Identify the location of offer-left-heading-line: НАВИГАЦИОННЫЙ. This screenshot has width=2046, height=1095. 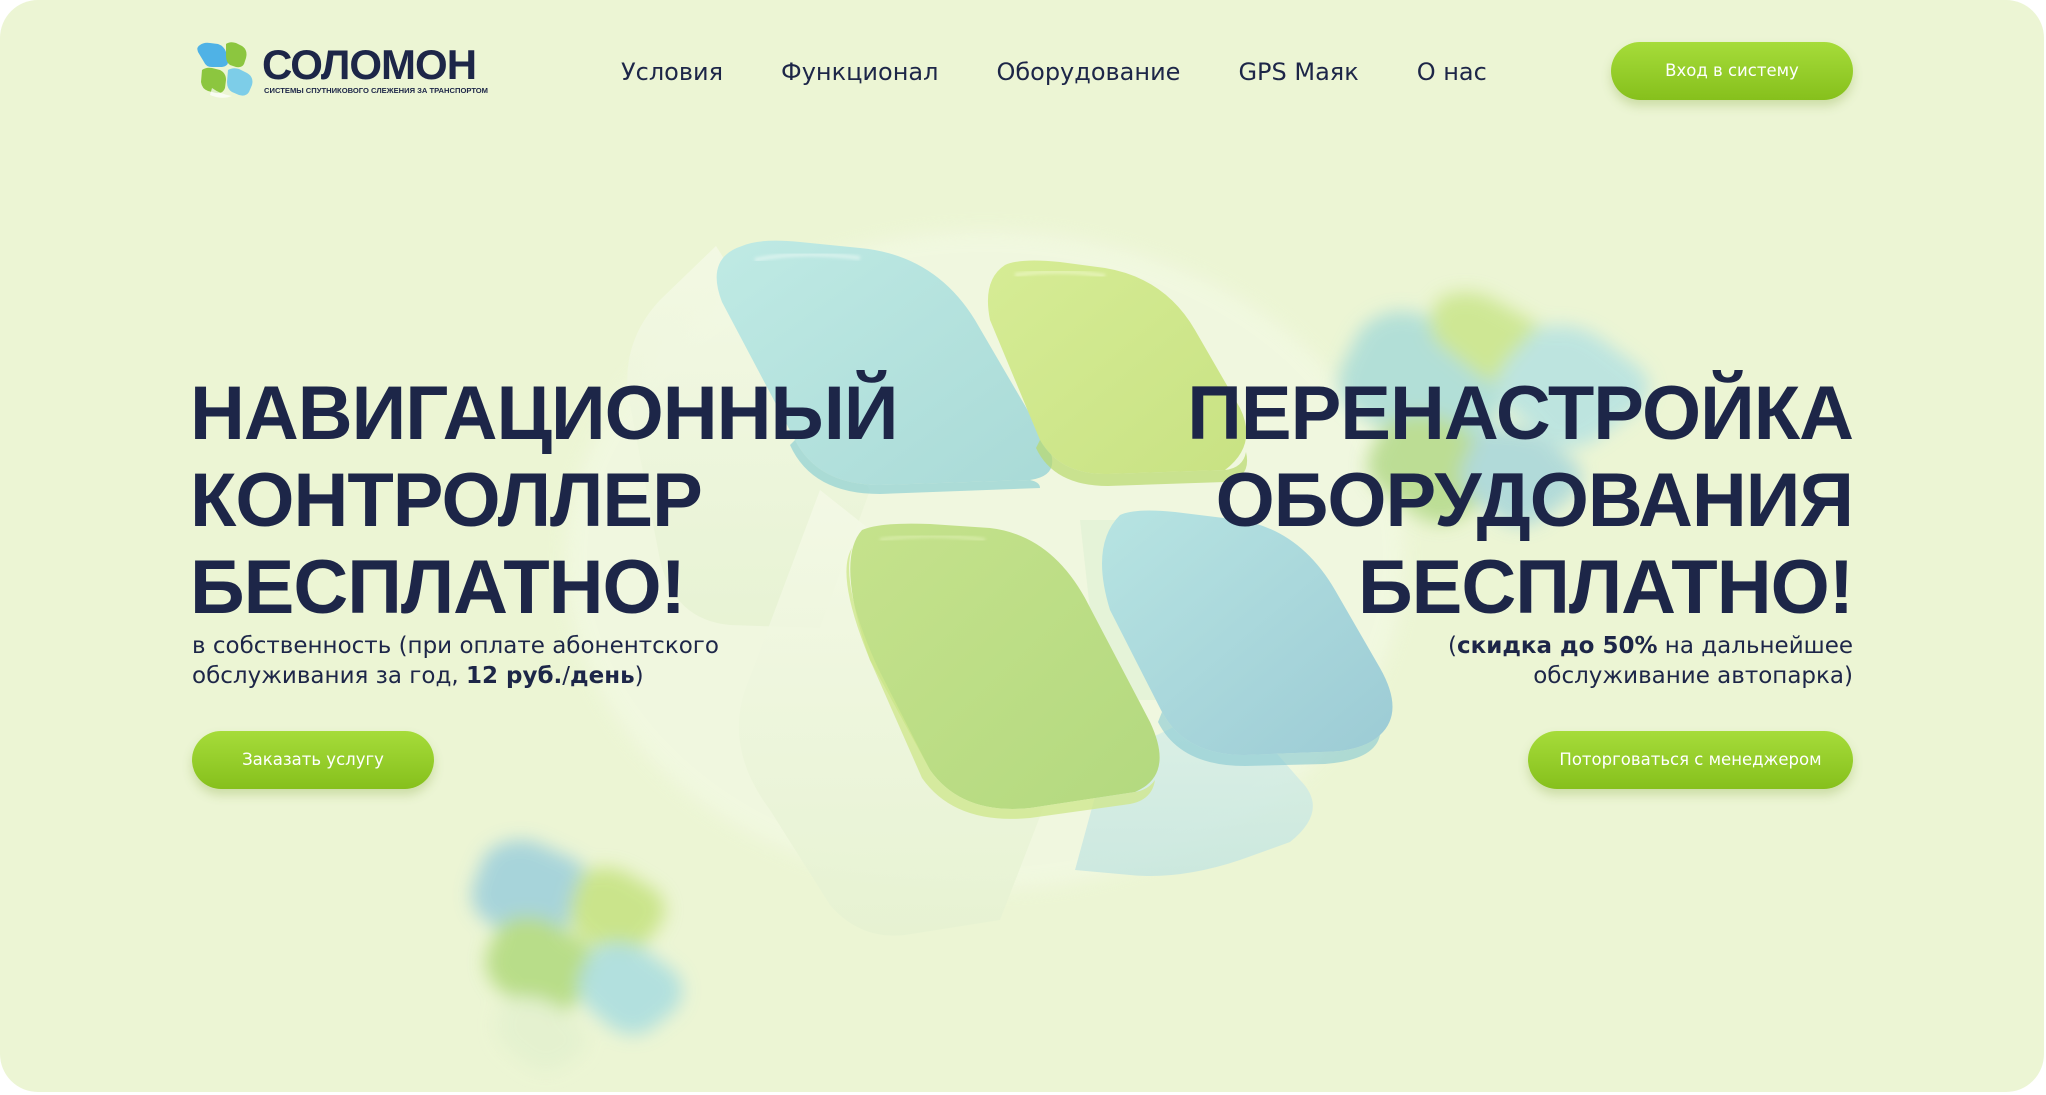
(544, 413).